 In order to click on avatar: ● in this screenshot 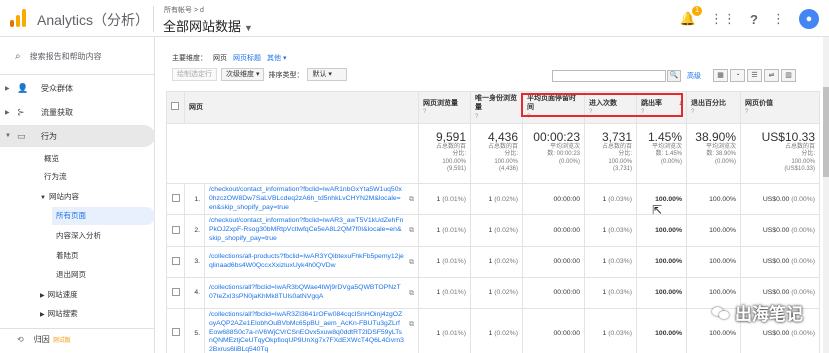, I will do `click(809, 19)`.